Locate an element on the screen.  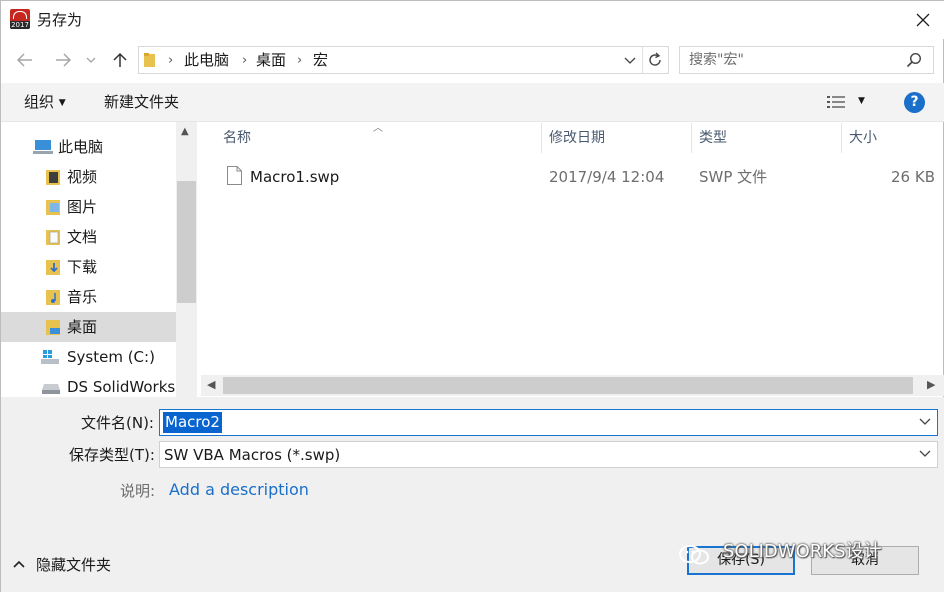
filetype-select: SW VBA Macros (*.swp) is located at coordinates (548, 454).